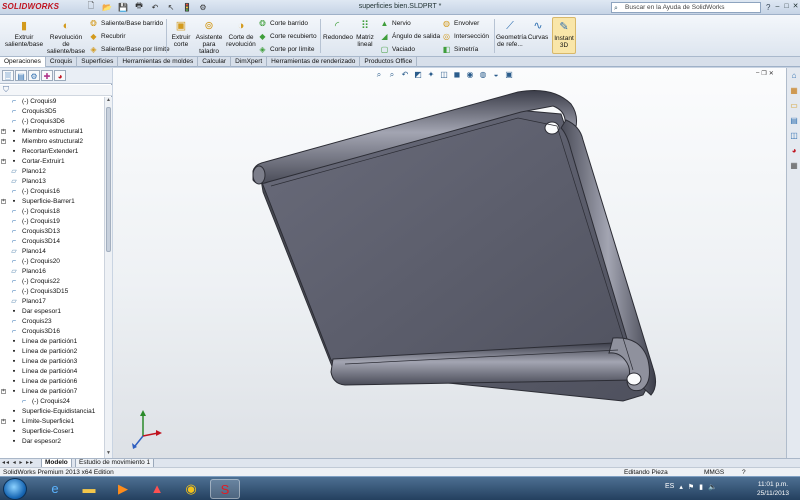  Describe the element at coordinates (777, 6) in the screenshot. I see `minimize-icon: –` at that location.